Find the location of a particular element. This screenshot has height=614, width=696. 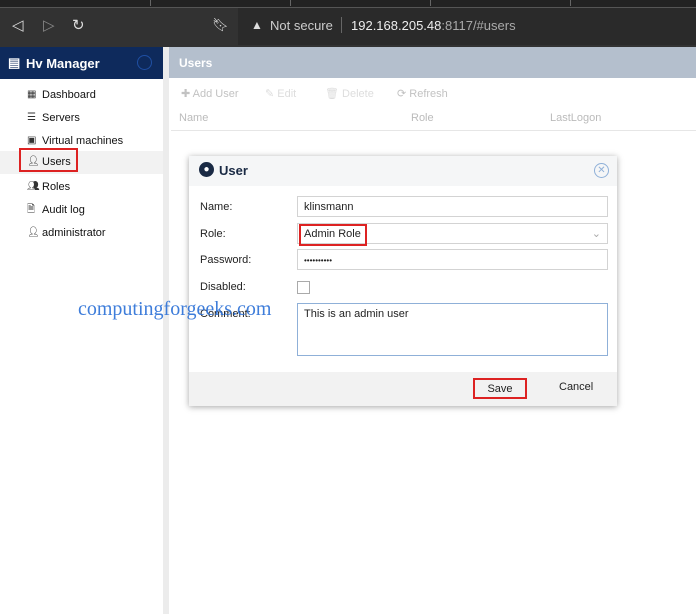

sidebar-item-label: Dashboard is located at coordinates (69, 95).